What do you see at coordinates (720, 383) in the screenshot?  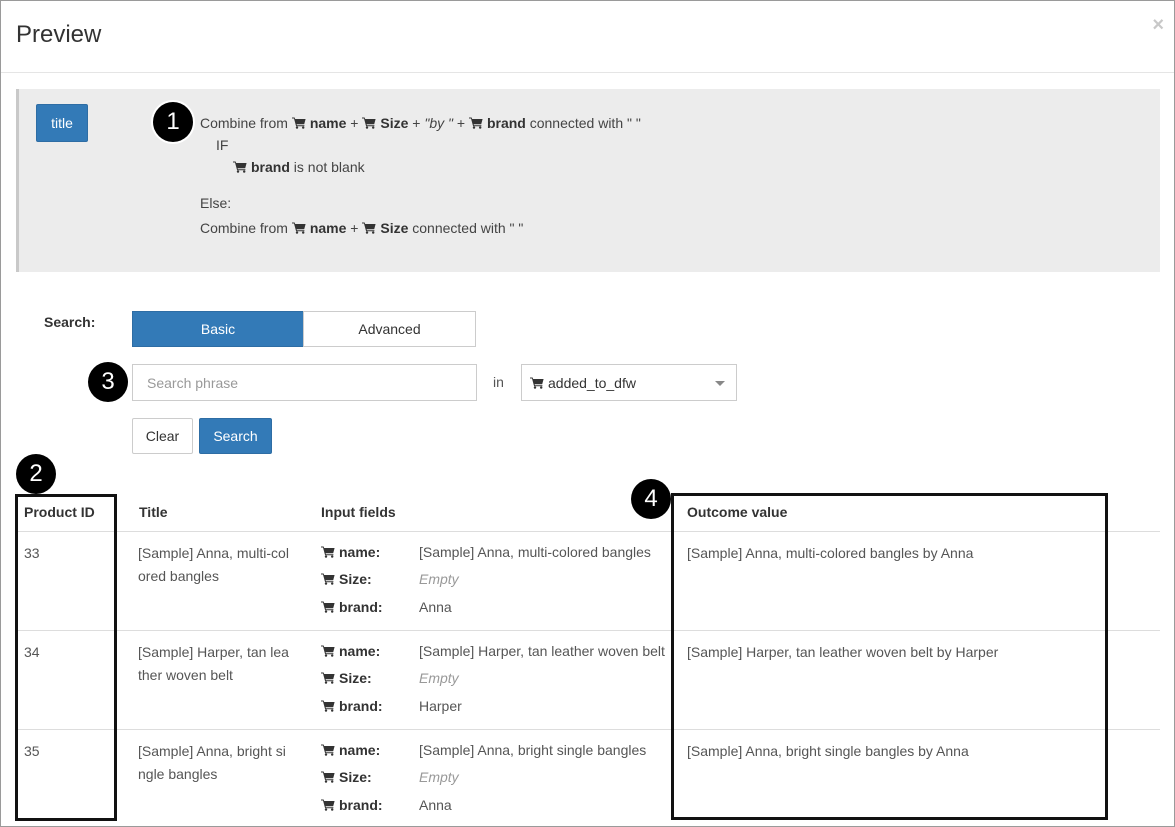 I see `caret-down-icon` at bounding box center [720, 383].